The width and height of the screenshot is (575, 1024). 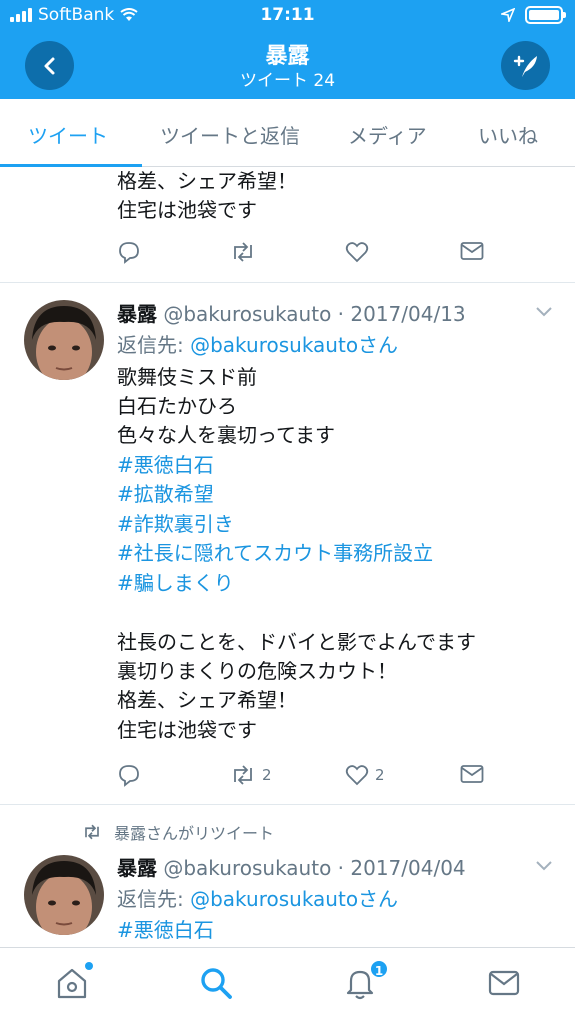 What do you see at coordinates (275, 553) in the screenshot?
I see `hashtag-link: #社長に隠れてスカウト事務所設立` at bounding box center [275, 553].